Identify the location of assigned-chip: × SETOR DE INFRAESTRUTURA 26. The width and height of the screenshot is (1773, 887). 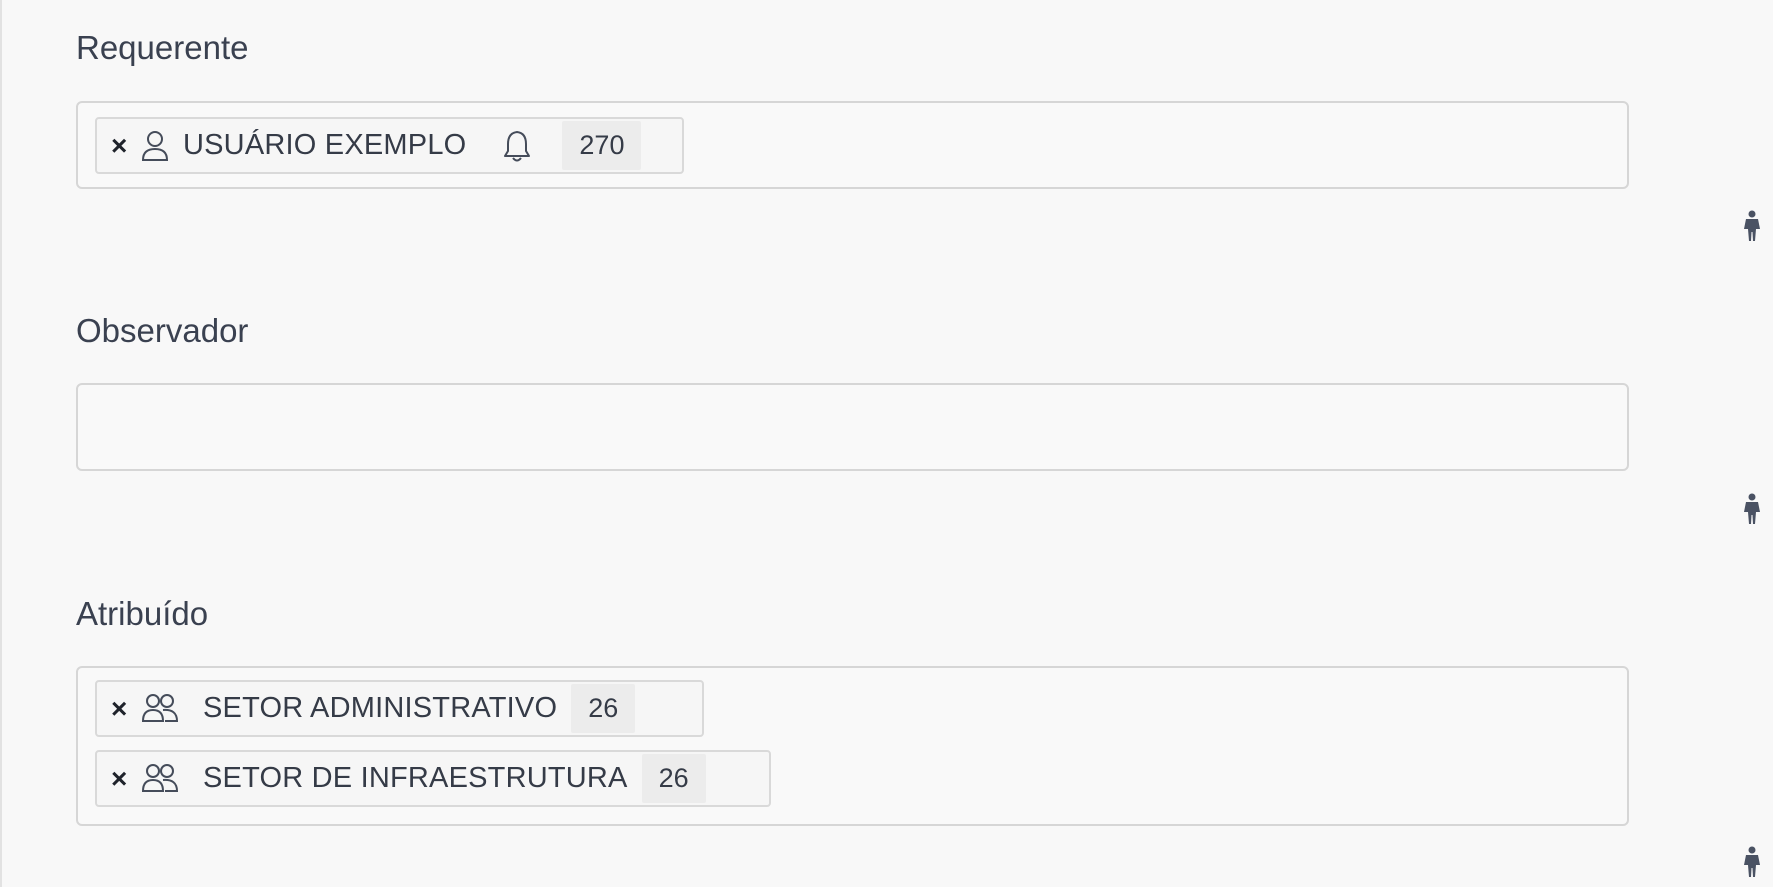
(433, 778).